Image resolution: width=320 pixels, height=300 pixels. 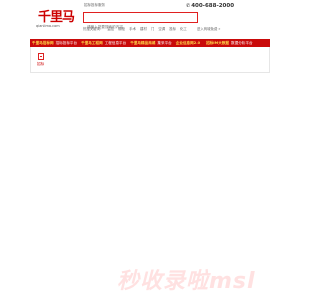 I want to click on hot-keyword: 空调, so click(x=161, y=29).